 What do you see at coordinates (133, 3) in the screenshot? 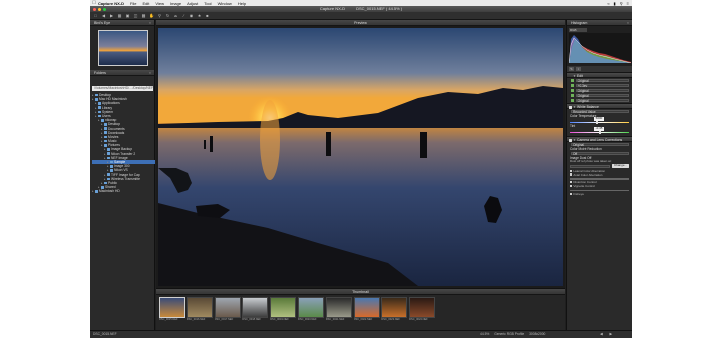
I see `menu-file: File` at bounding box center [133, 3].